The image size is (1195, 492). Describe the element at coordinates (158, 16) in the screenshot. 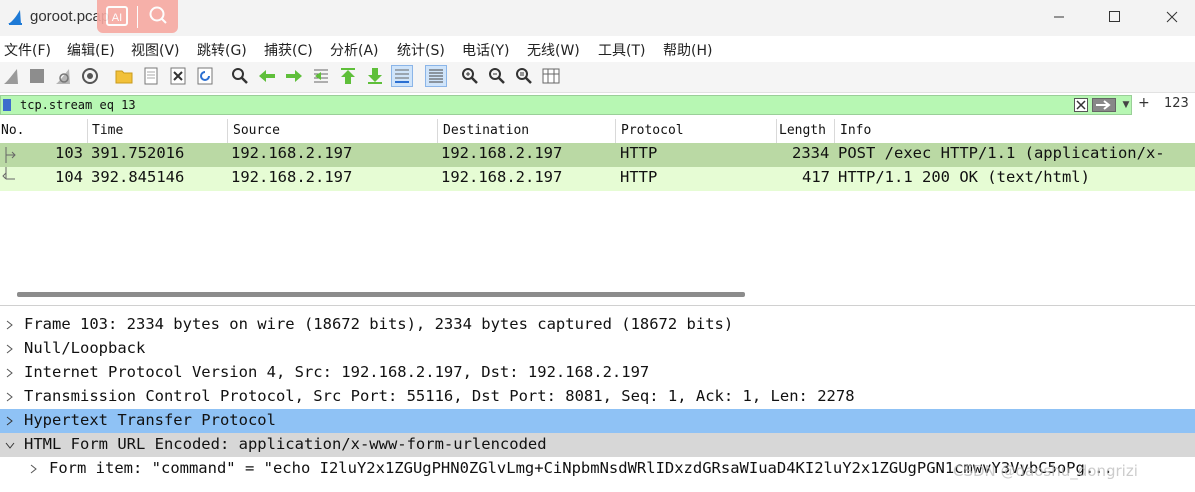

I see `search-icon` at that location.